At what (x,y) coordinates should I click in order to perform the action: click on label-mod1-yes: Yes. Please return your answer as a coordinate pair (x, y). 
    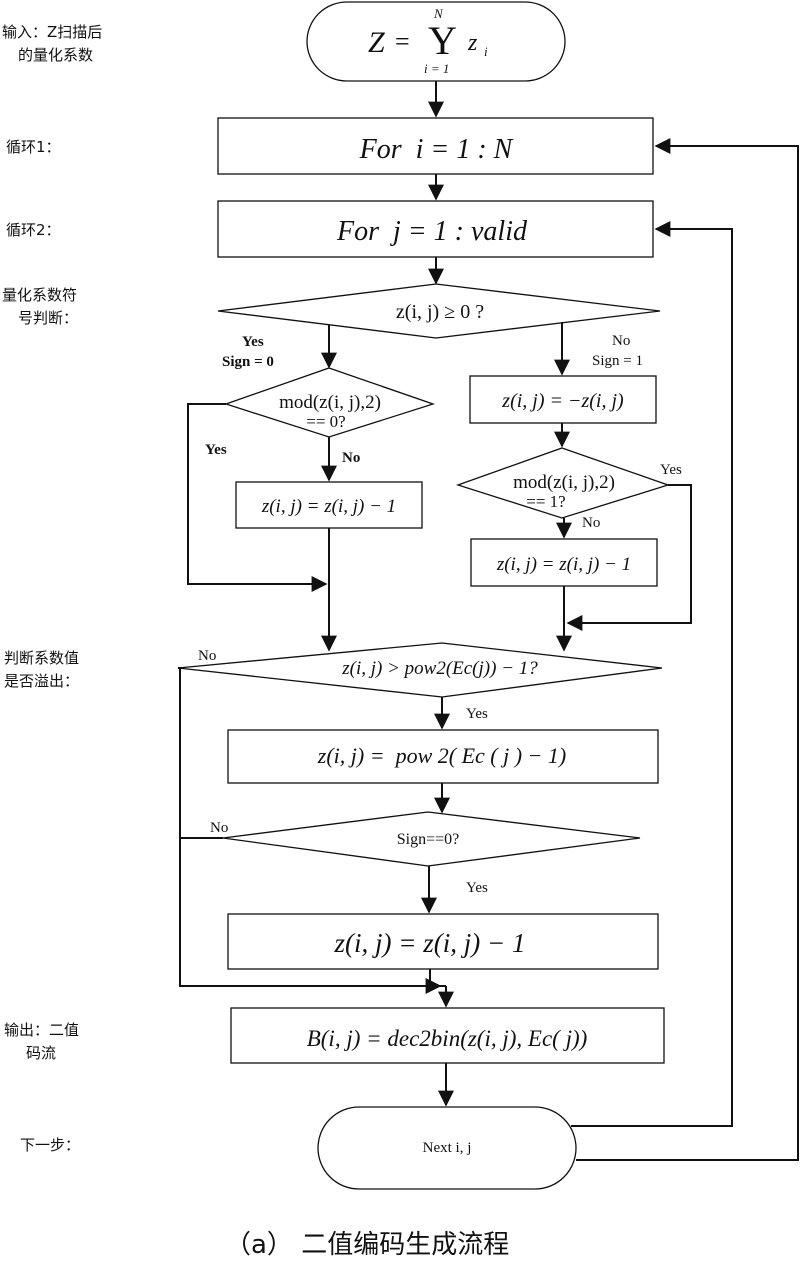
    Looking at the image, I should click on (671, 470).